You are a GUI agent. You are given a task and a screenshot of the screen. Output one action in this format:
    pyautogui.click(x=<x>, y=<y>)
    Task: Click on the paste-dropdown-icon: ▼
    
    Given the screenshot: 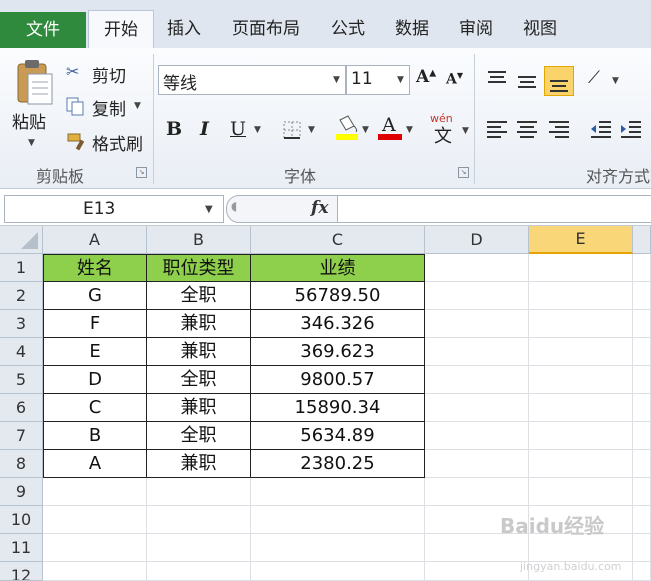 What is the action you would take?
    pyautogui.click(x=31, y=143)
    